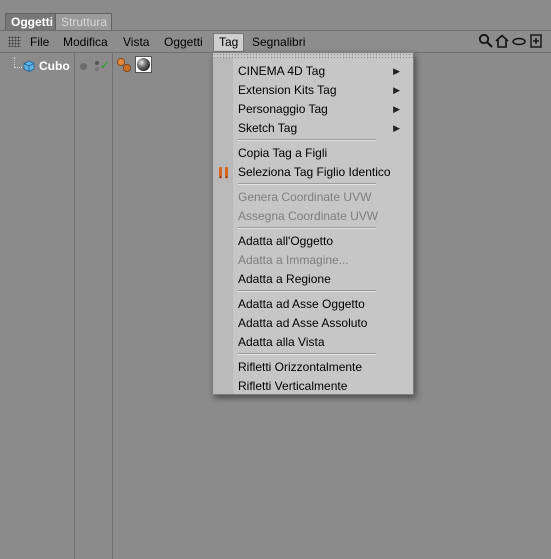 The image size is (551, 559). What do you see at coordinates (292, 386) in the screenshot?
I see `menu-item-rifletti-verticalmente: Rifletti Verticalmente` at bounding box center [292, 386].